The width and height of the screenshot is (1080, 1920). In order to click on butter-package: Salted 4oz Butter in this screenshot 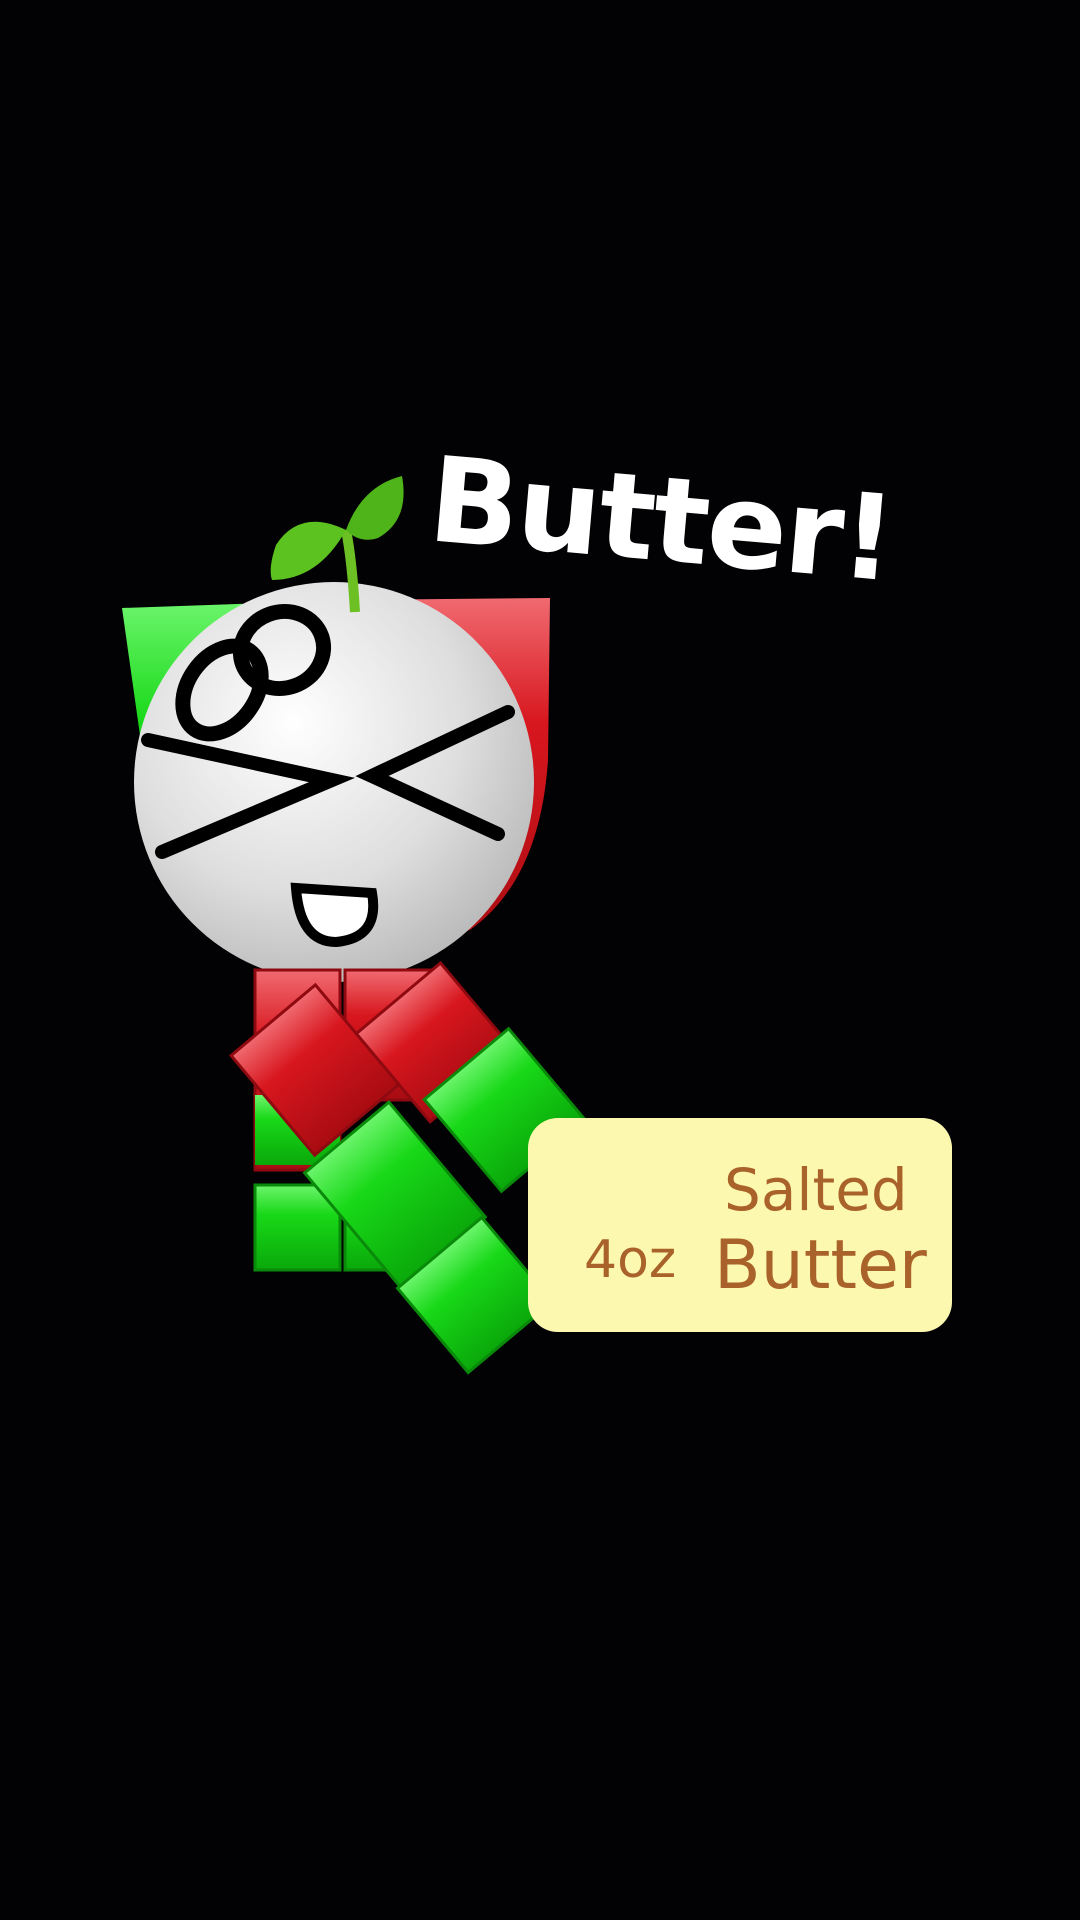, I will do `click(740, 1225)`.